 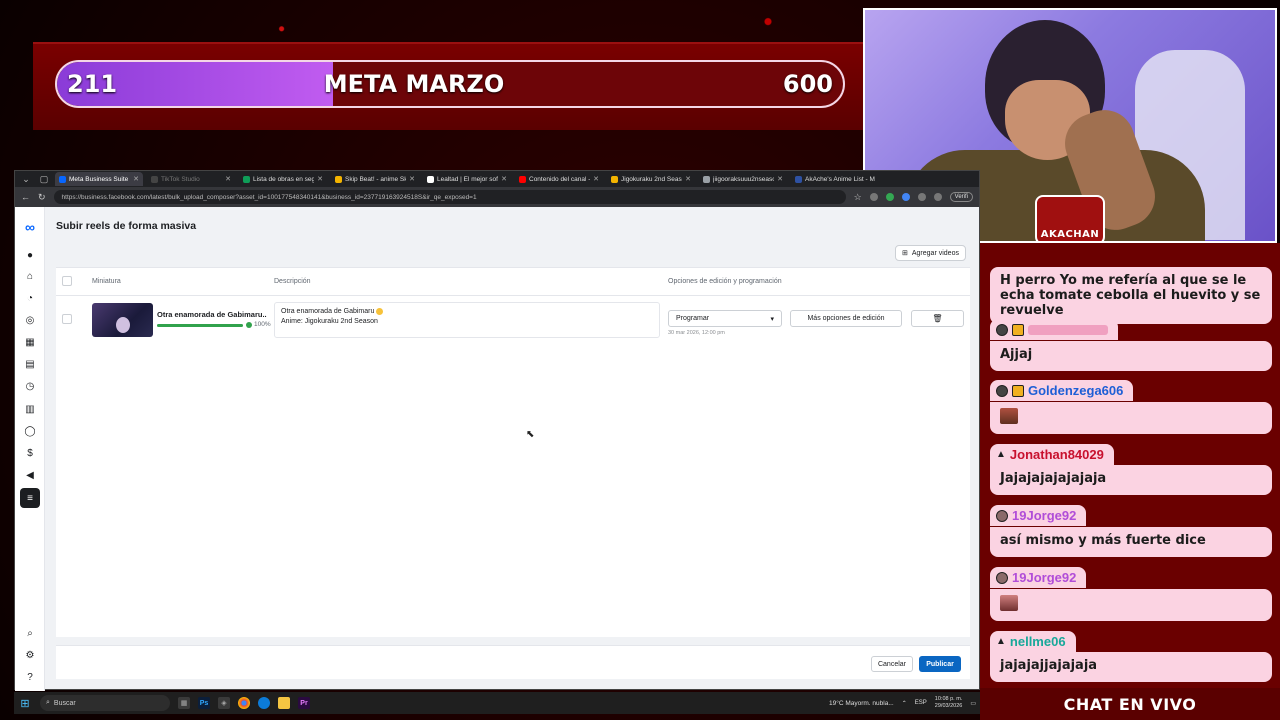 What do you see at coordinates (835, 179) in the screenshot?
I see `tab-anime-list: AkAche's Anime List - M` at bounding box center [835, 179].